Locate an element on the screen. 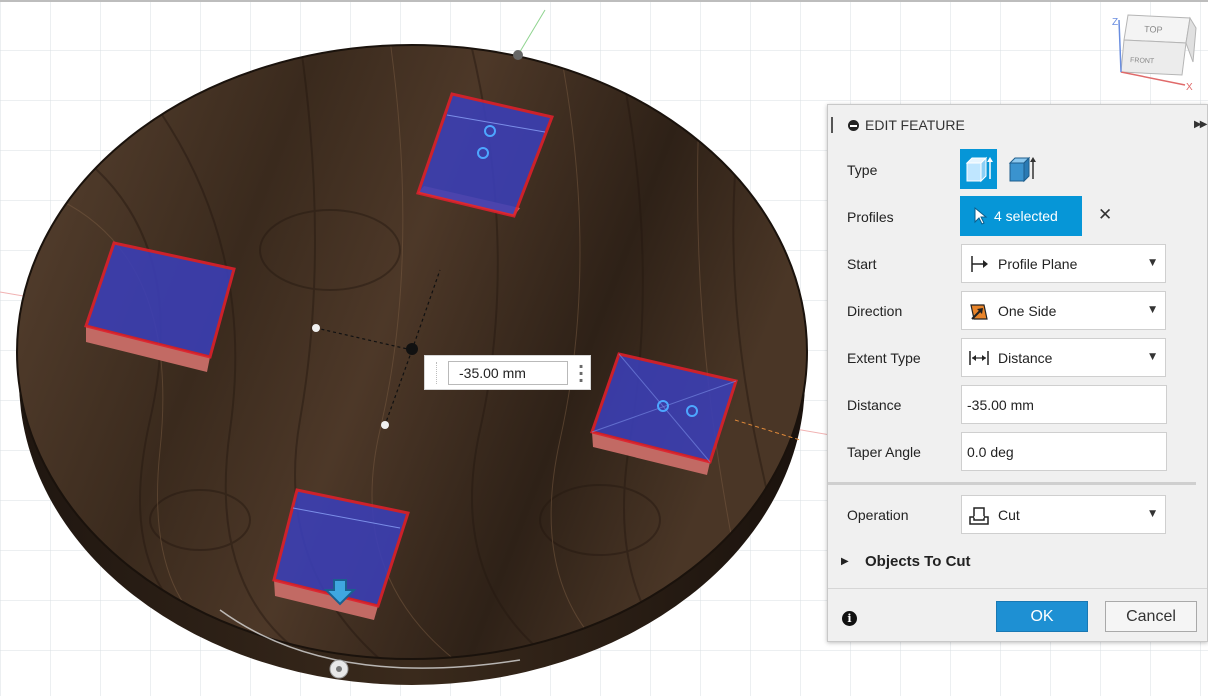  start-dropdown: Profile Plane ▼ is located at coordinates (1063, 263).